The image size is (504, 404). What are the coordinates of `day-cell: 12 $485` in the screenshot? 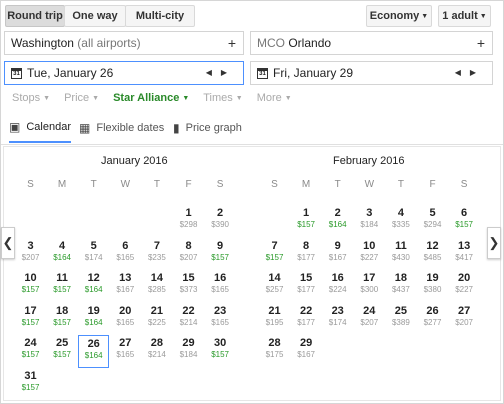 It's located at (432, 254).